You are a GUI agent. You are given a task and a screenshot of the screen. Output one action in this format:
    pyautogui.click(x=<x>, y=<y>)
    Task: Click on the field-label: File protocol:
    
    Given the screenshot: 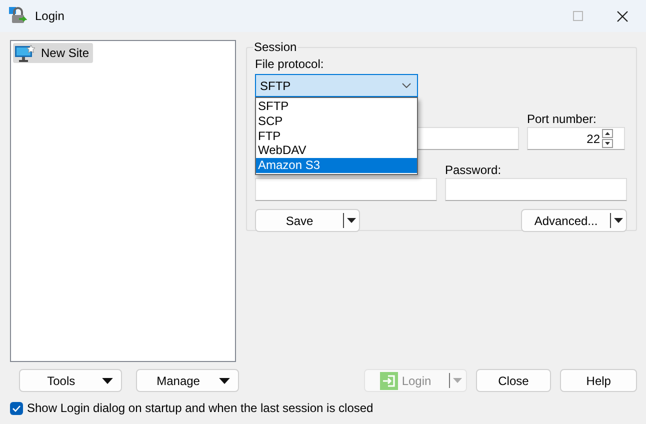 What is the action you would take?
    pyautogui.click(x=290, y=64)
    